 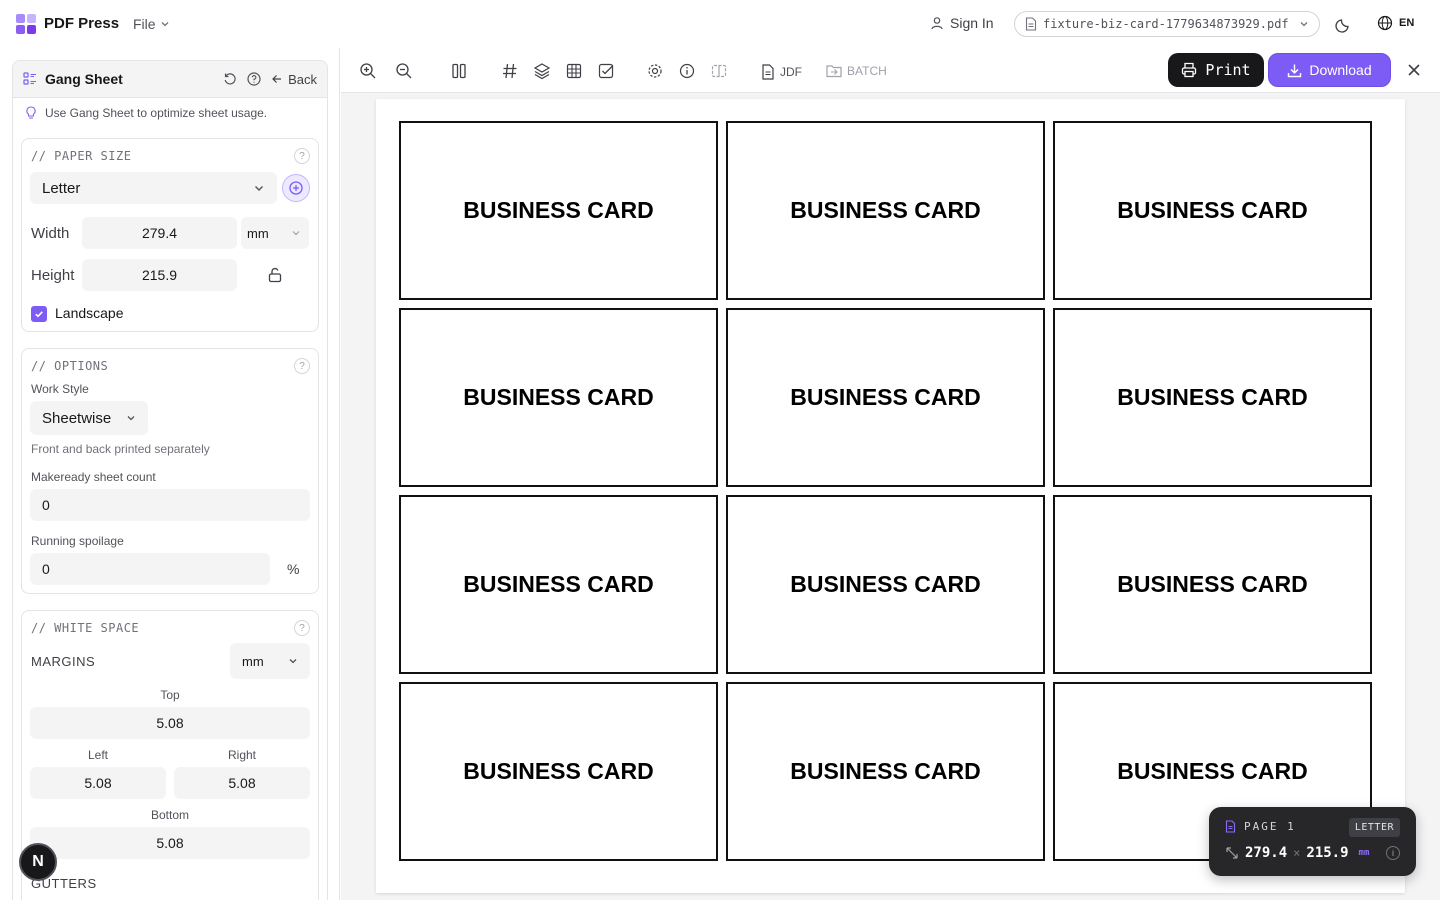 I want to click on panel-header: Gang Sheet Back, so click(x=170, y=79).